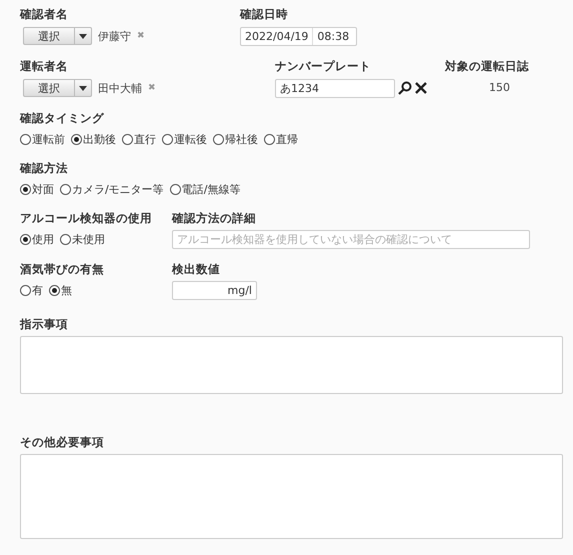 The width and height of the screenshot is (573, 555). What do you see at coordinates (31, 290) in the screenshot?
I see `radio-option: 有` at bounding box center [31, 290].